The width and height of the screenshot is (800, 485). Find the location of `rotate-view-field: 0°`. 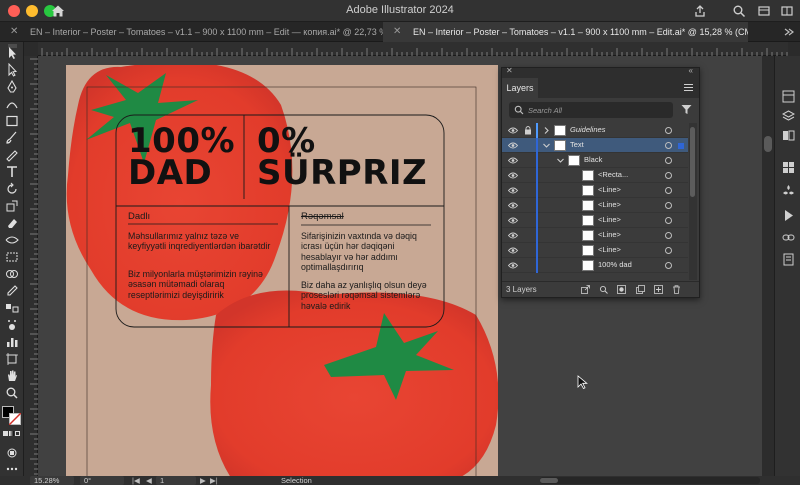

rotate-view-field: 0° is located at coordinates (102, 480).